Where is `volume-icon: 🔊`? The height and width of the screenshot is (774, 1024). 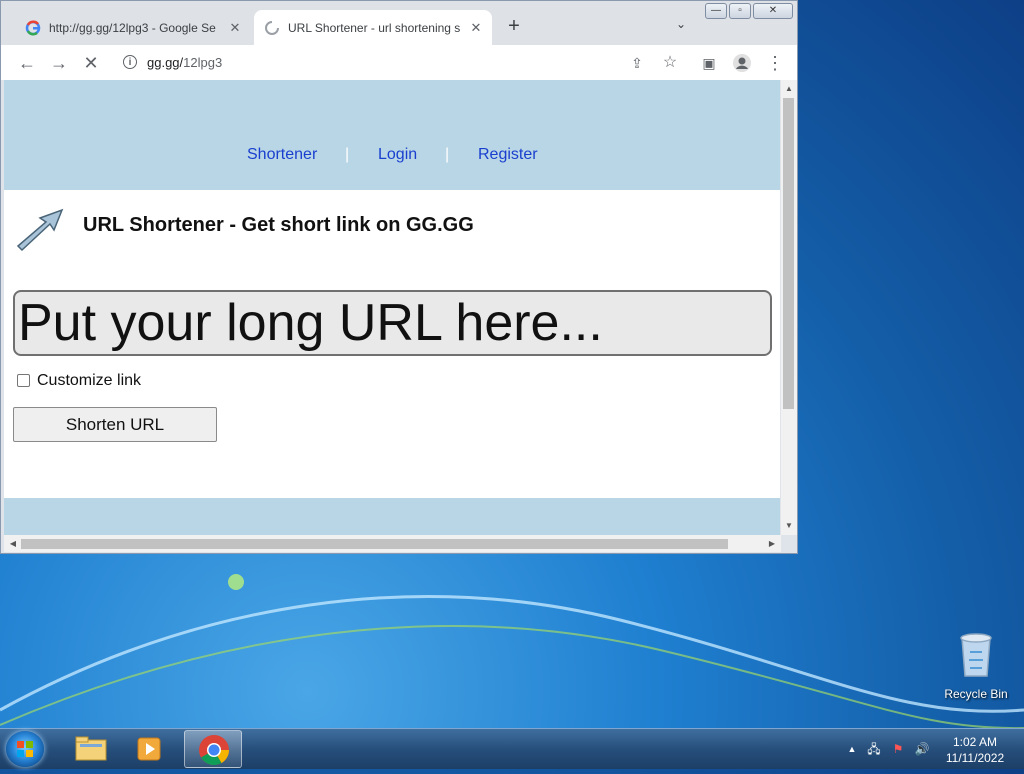
volume-icon: 🔊 is located at coordinates (922, 749).